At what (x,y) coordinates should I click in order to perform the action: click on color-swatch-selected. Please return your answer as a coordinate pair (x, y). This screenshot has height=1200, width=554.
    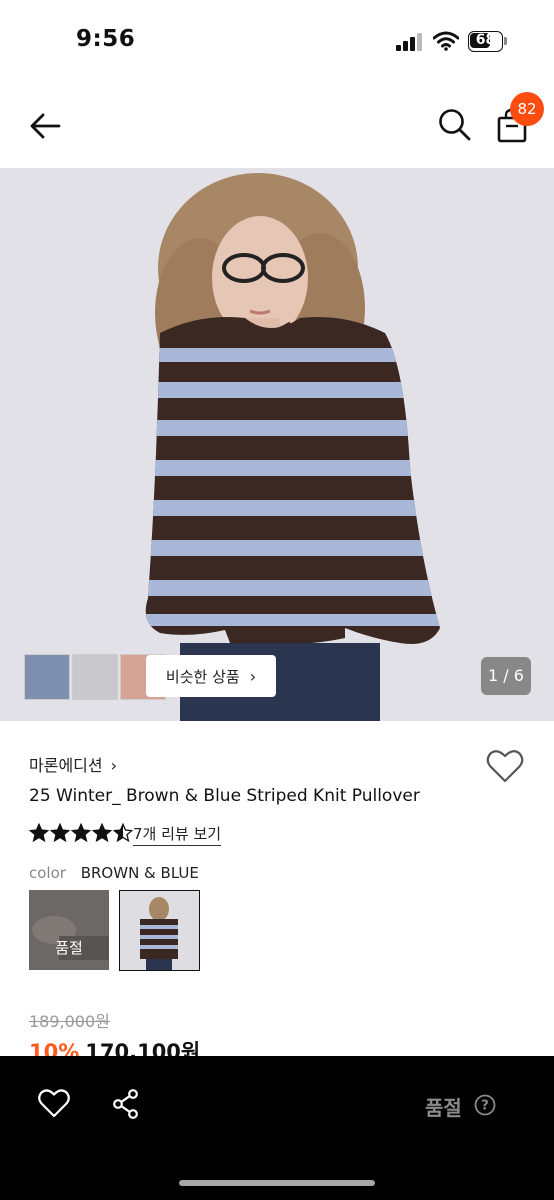
    Looking at the image, I should click on (159, 930).